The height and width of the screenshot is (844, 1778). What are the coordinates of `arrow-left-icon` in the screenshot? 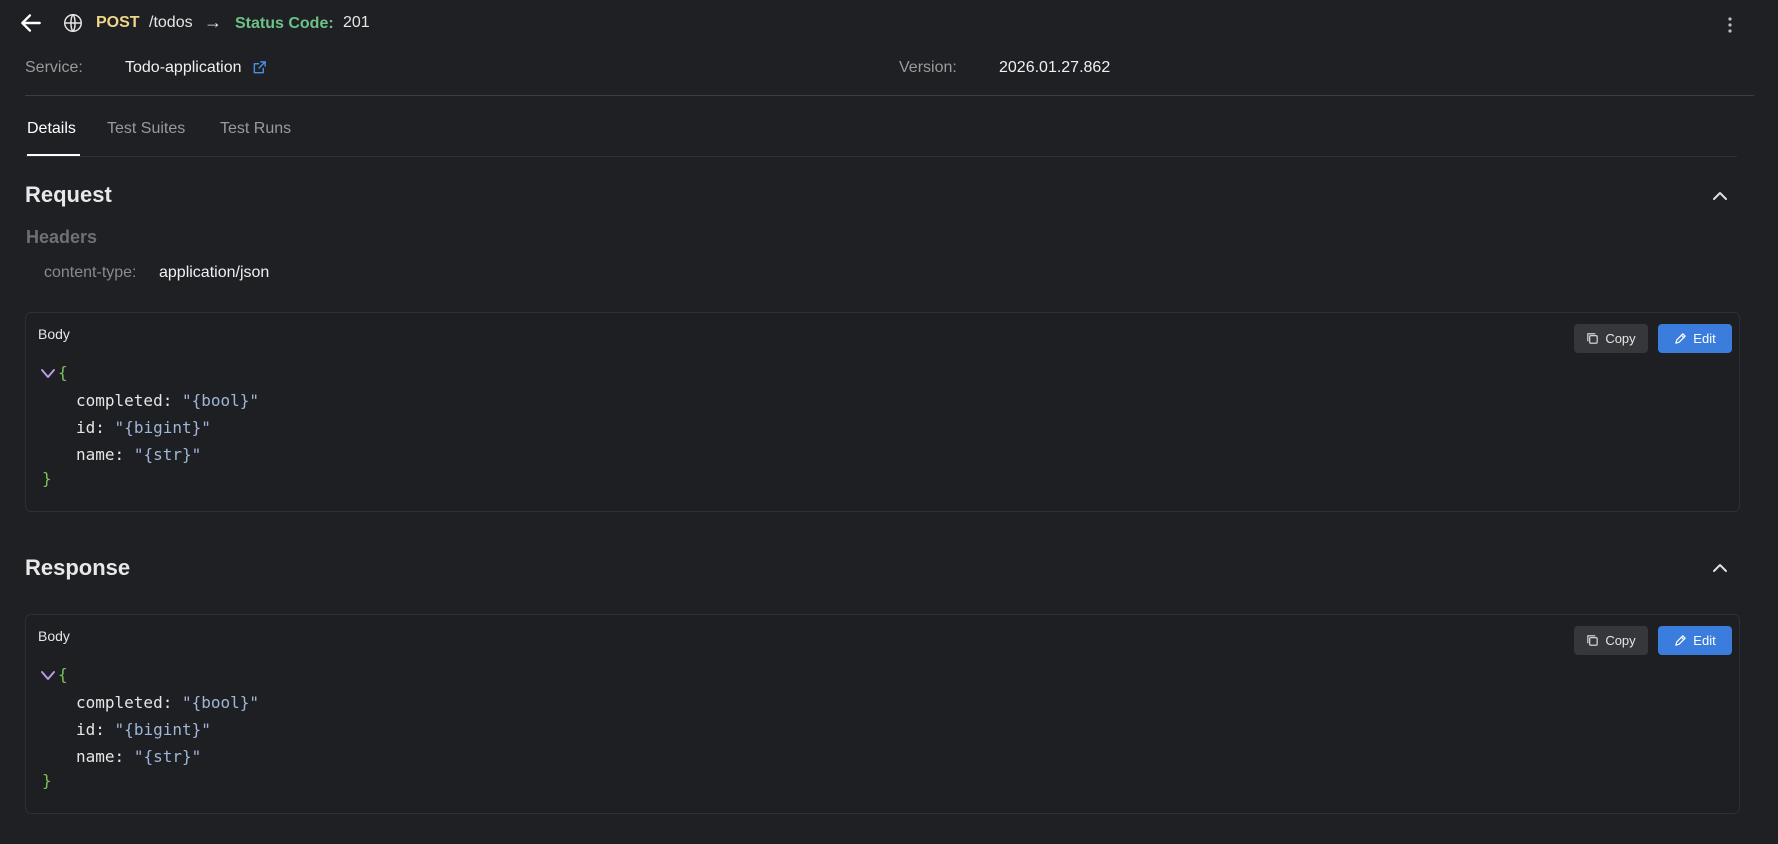 It's located at (31, 23).